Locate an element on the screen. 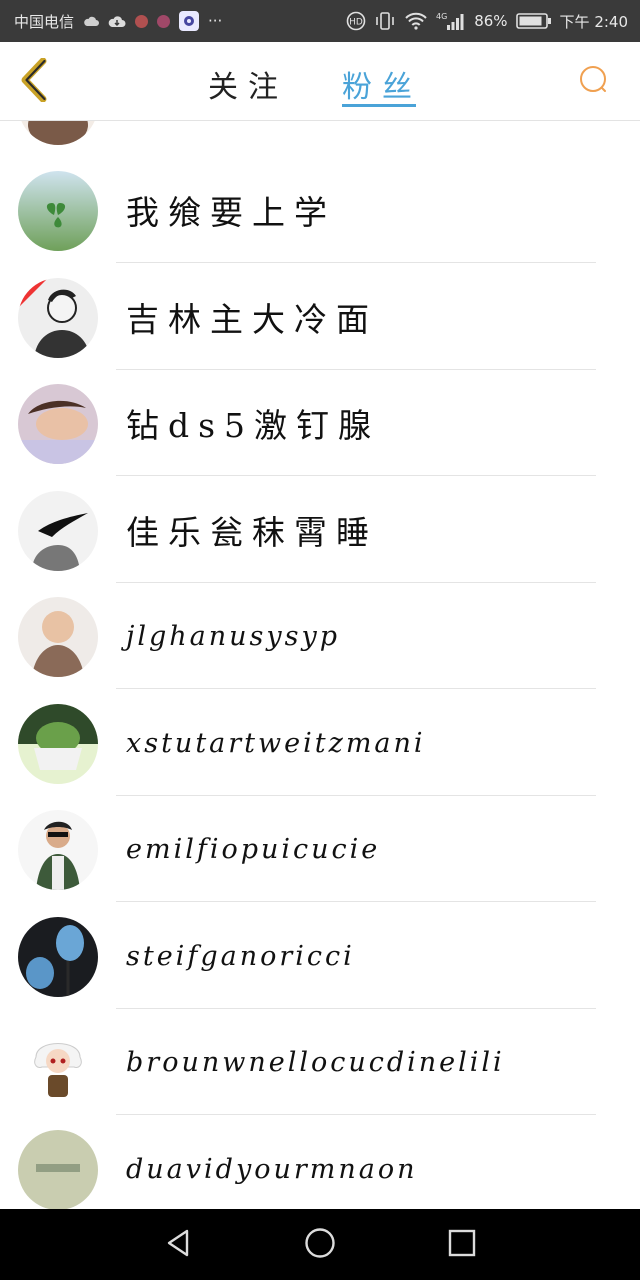  clock: 下午 2:40 is located at coordinates (593, 21).